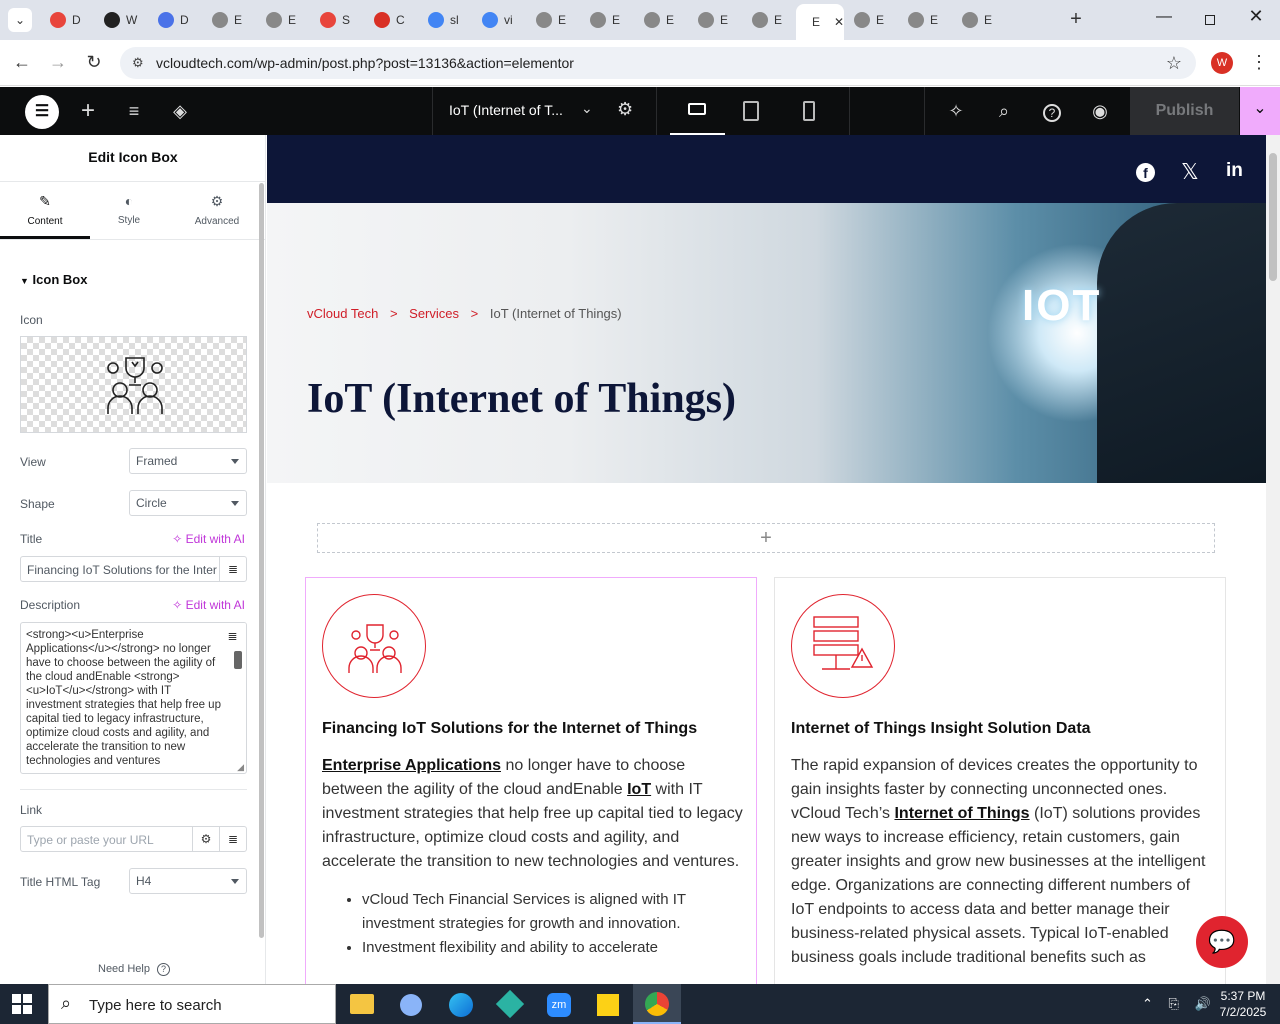  I want to click on link-input: Type or paste your URL ⚙ ≣, so click(133, 839).